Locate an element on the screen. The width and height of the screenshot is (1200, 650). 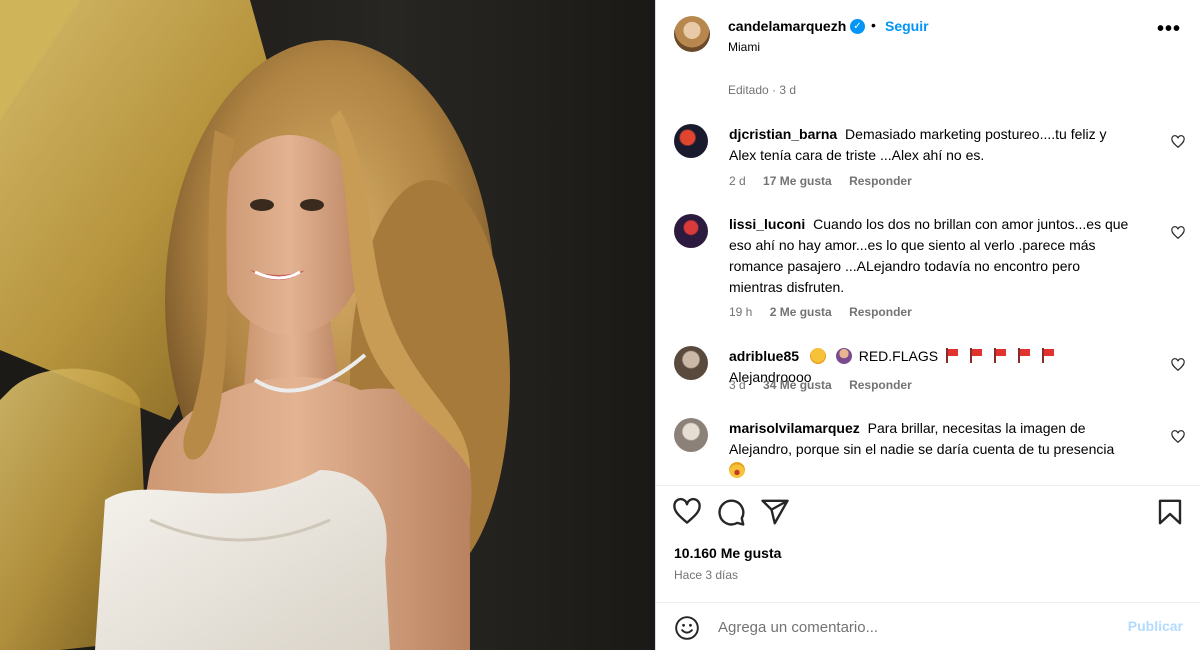
comment-time: 19 h is located at coordinates (741, 312).